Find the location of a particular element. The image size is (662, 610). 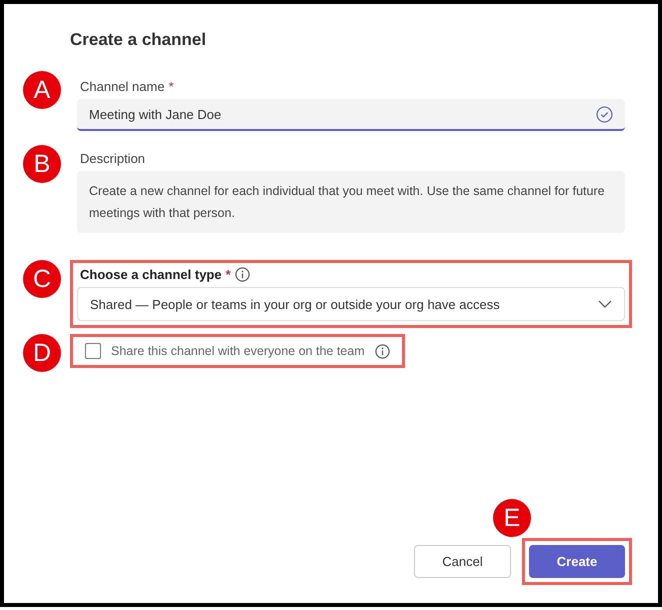

channel-type-dropdown: Shared — People or teams in your org or outside your org have access is located at coordinates (351, 304).